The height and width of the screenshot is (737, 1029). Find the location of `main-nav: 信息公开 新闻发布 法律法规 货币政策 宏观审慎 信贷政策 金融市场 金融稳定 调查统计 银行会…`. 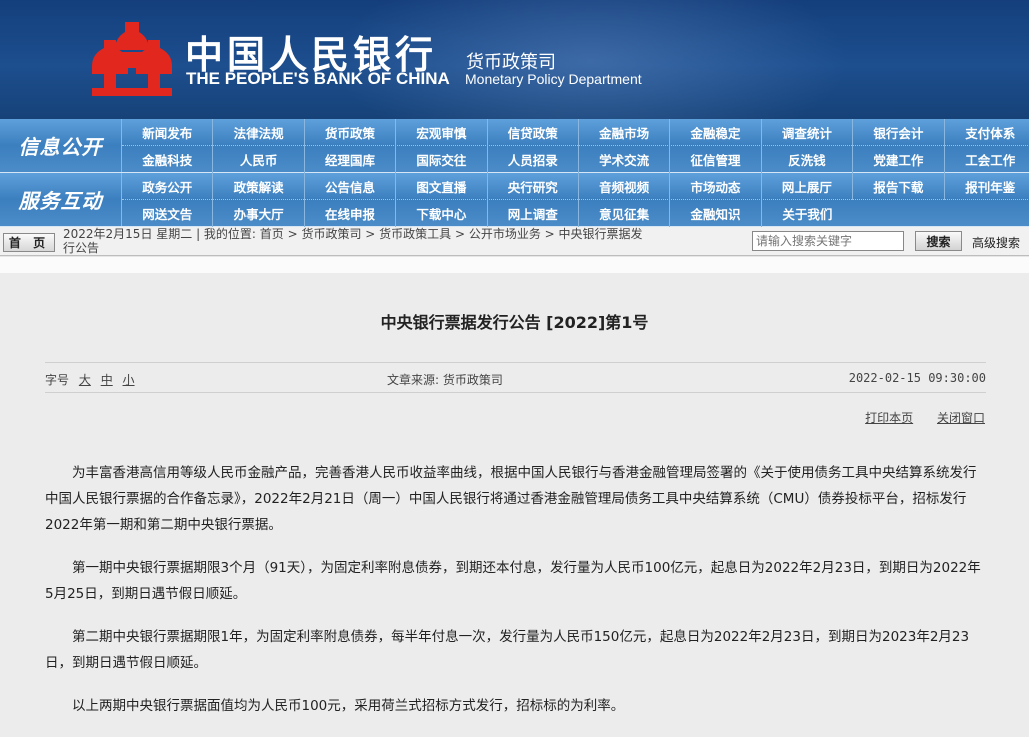

main-nav: 信息公开 新闻发布 法律法规 货币政策 宏观审慎 信贷政策 金融市场 金融稳定 调查统计 银行会… is located at coordinates (514, 173).